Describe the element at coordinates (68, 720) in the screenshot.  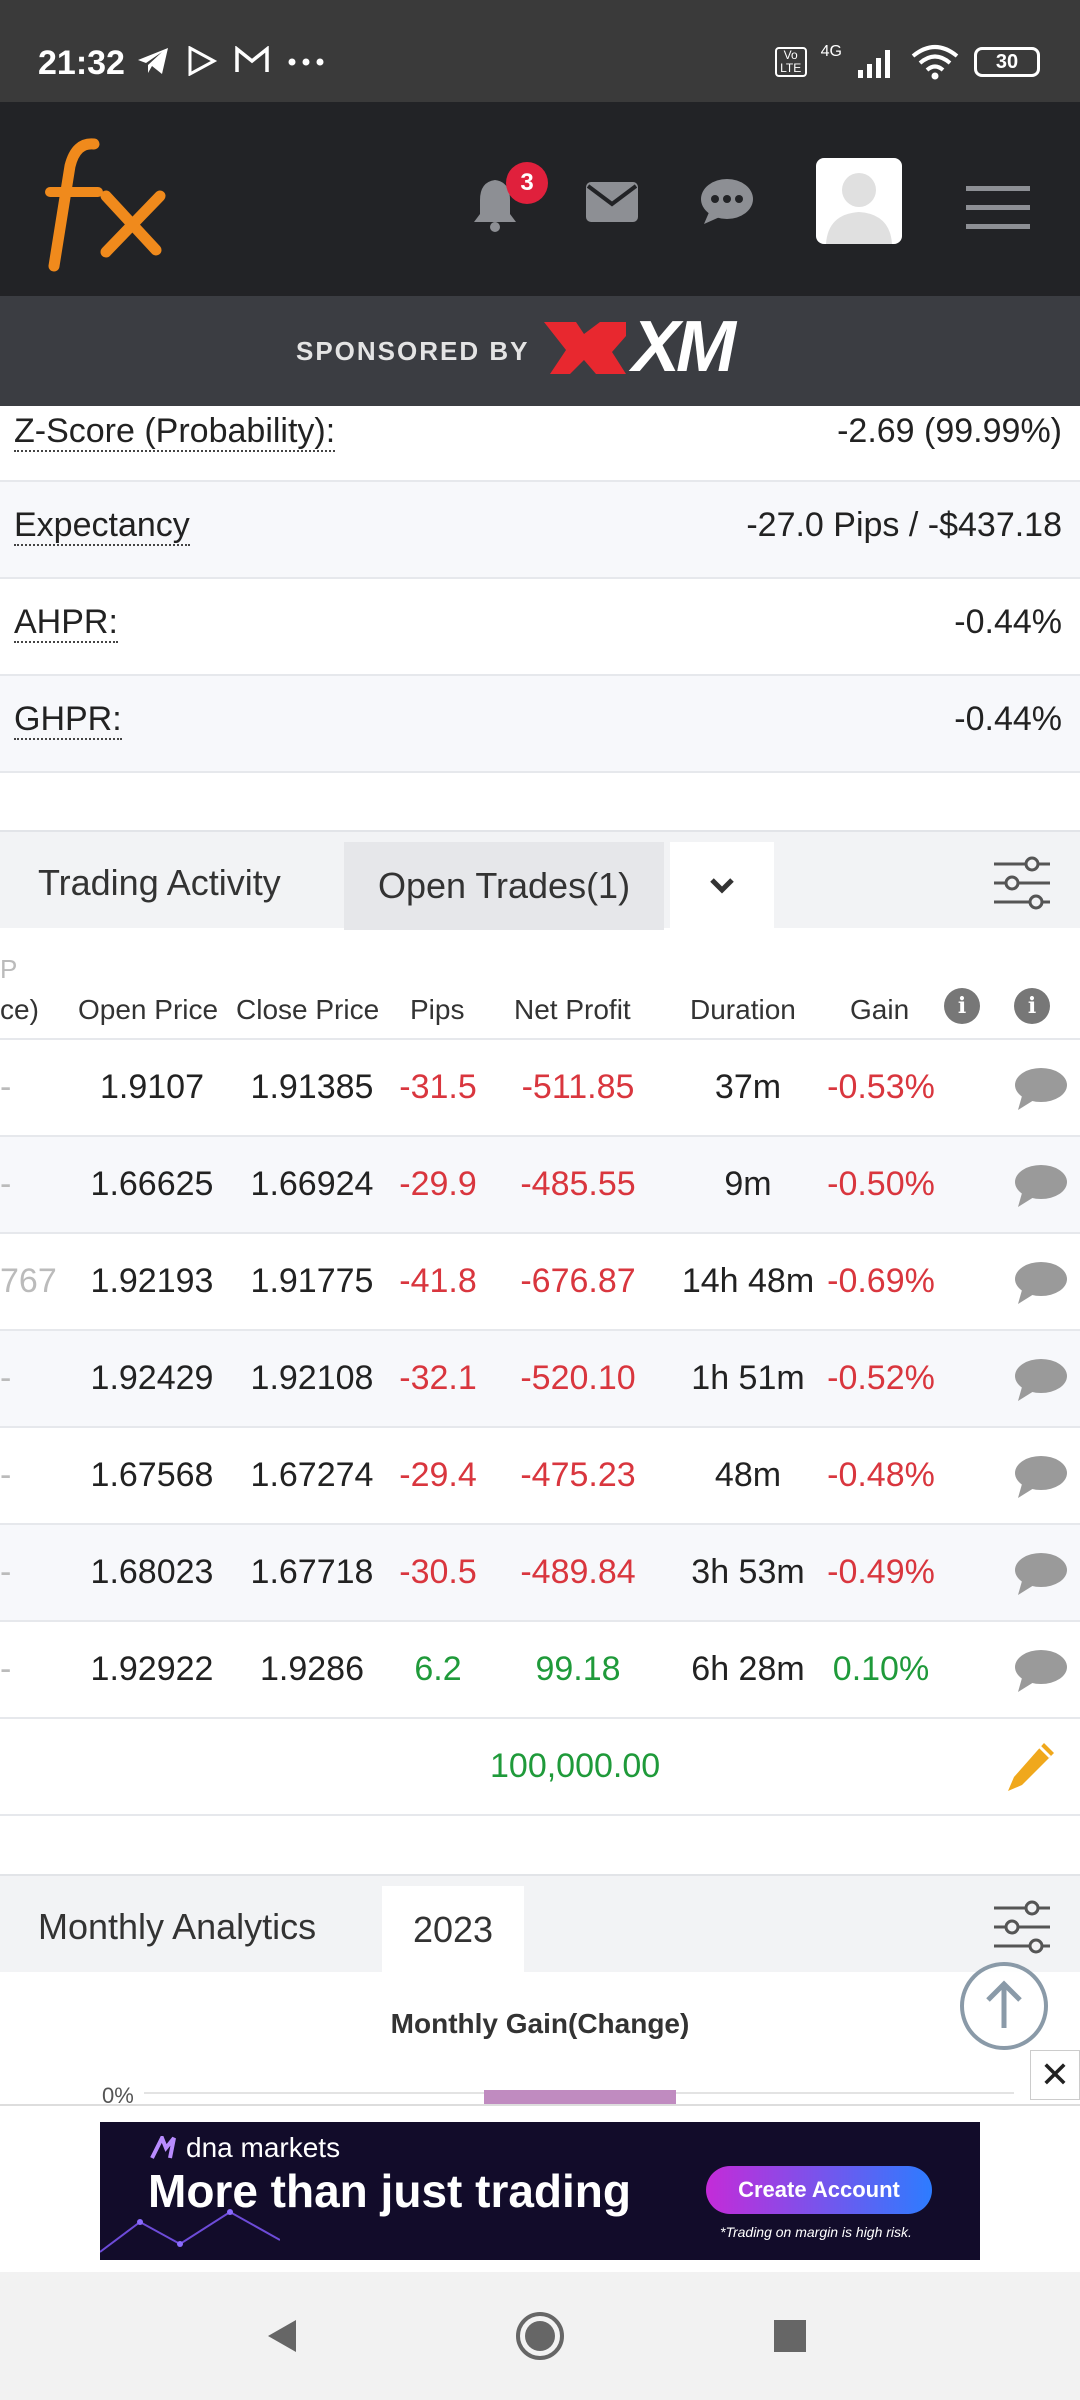
I see `stat-label: GHPR:` at that location.